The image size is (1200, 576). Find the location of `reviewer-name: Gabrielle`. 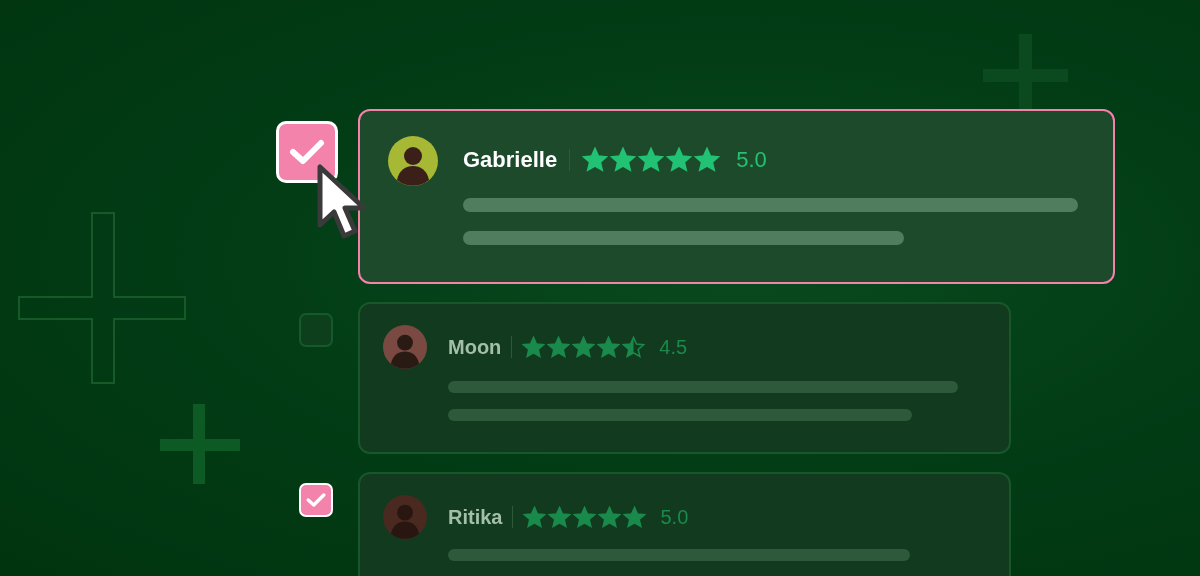

reviewer-name: Gabrielle is located at coordinates (510, 160).